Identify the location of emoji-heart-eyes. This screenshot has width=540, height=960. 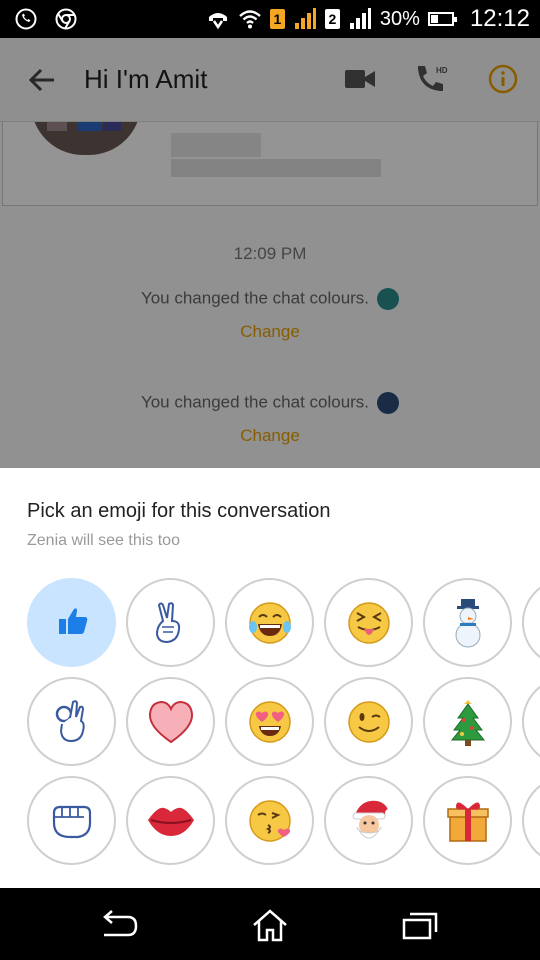
(269, 721).